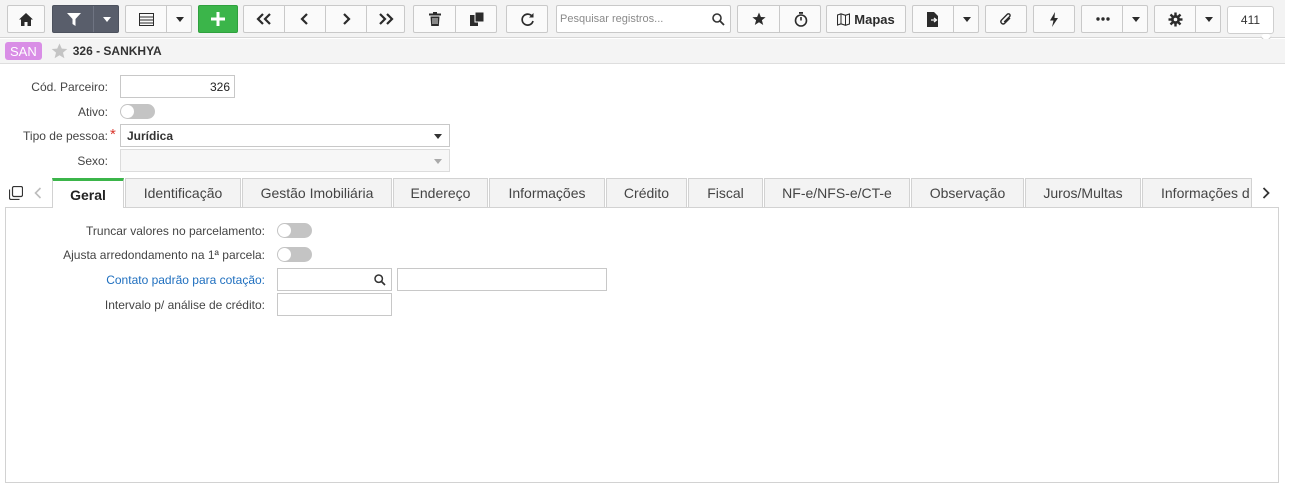 This screenshot has width=1300, height=487. Describe the element at coordinates (874, 19) in the screenshot. I see `maps-label: Mapas` at that location.